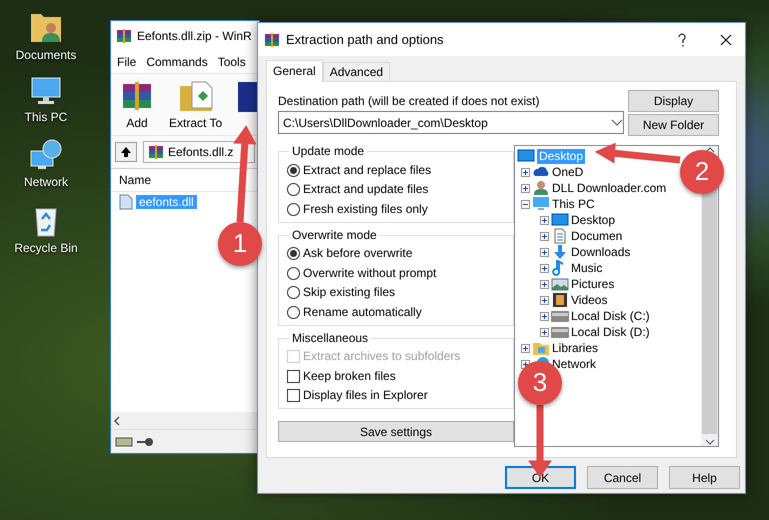 This screenshot has height=520, width=769. What do you see at coordinates (45, 154) in the screenshot?
I see `globe-monitor-icon` at bounding box center [45, 154].